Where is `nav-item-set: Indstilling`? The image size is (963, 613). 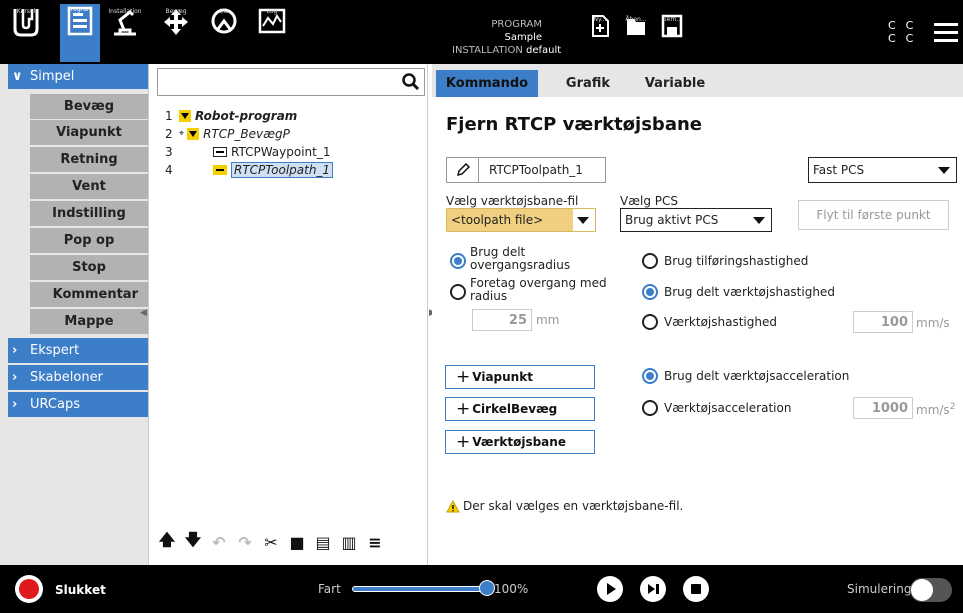
nav-item-set: Indstilling is located at coordinates (89, 214).